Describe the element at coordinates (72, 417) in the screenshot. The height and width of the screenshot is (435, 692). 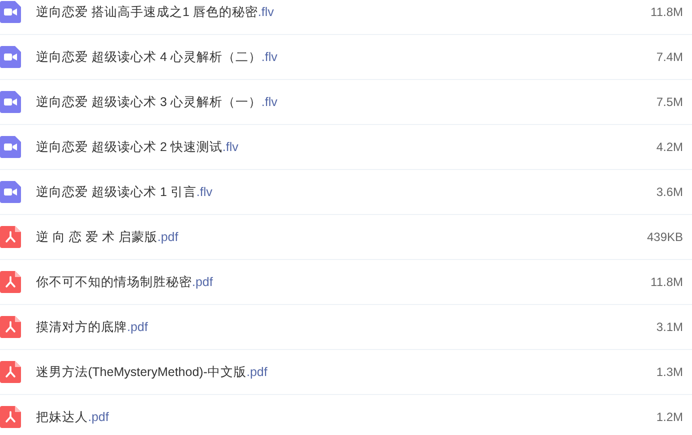
I see `file-name: 把妹达人.pdf` at that location.